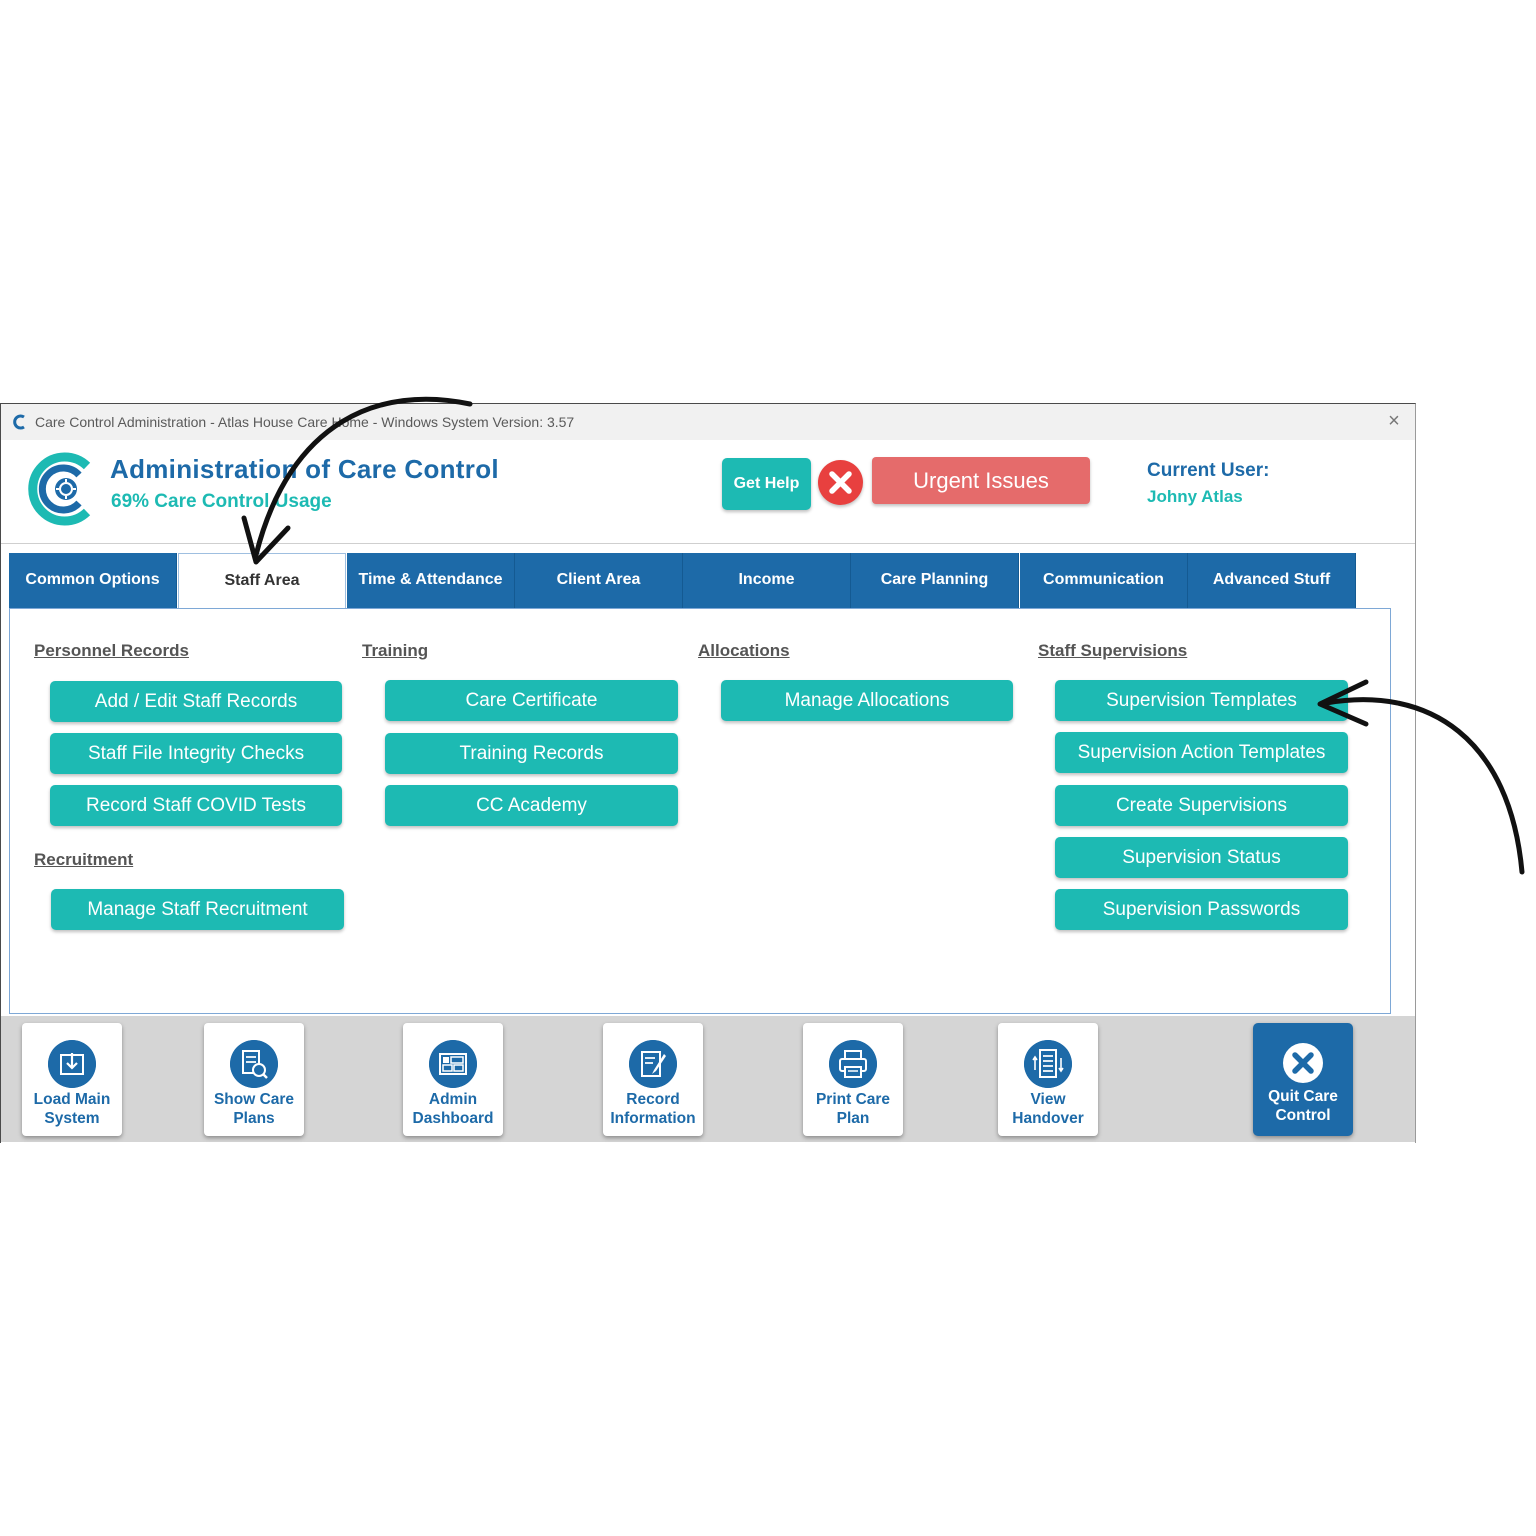 The height and width of the screenshot is (1536, 1536). I want to click on footer-label-line2: Handover, so click(1048, 1118).